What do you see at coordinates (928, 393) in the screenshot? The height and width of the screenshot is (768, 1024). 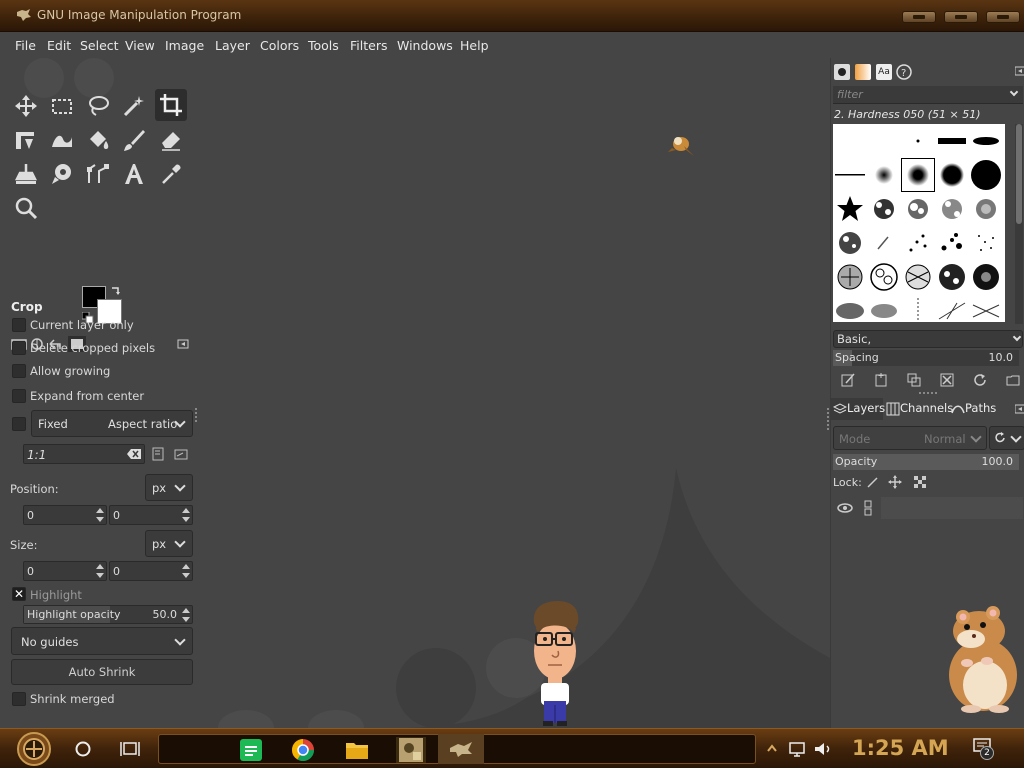 I see `dock-resize-handle` at bounding box center [928, 393].